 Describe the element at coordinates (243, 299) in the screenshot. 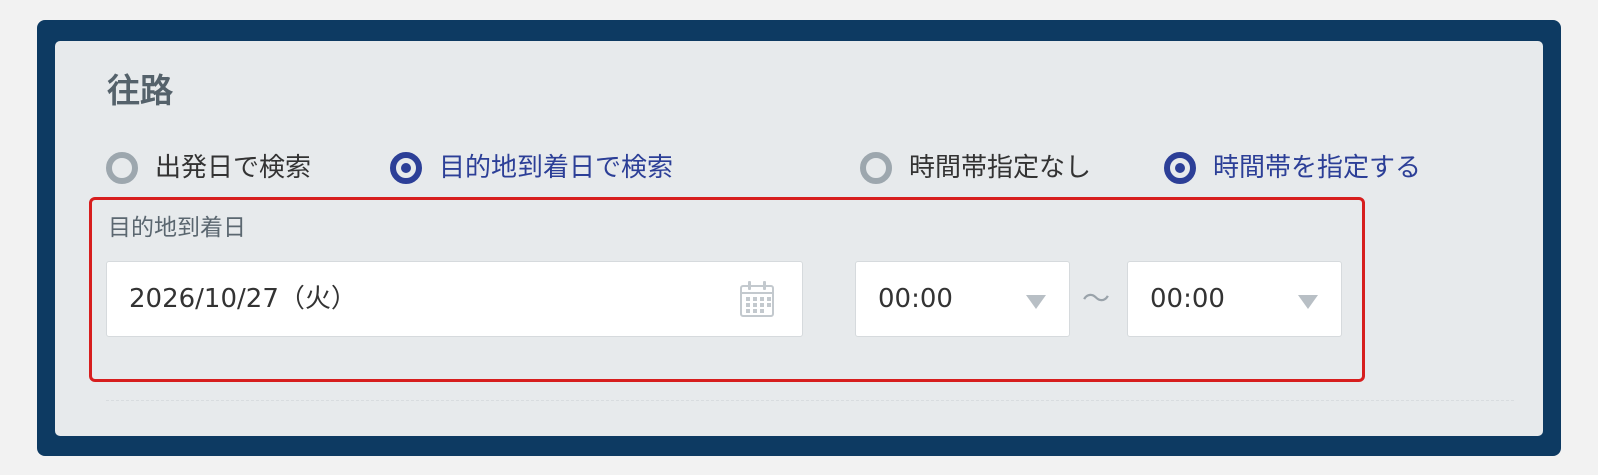

I see `arrival-date-value: 2026/10/27（火）` at that location.